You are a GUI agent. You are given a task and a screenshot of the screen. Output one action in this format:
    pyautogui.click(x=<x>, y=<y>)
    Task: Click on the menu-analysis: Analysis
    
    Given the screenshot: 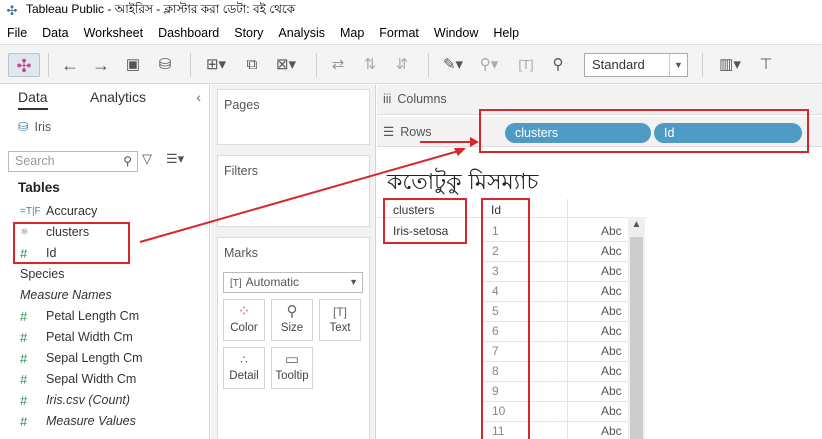 What is the action you would take?
    pyautogui.click(x=301, y=33)
    